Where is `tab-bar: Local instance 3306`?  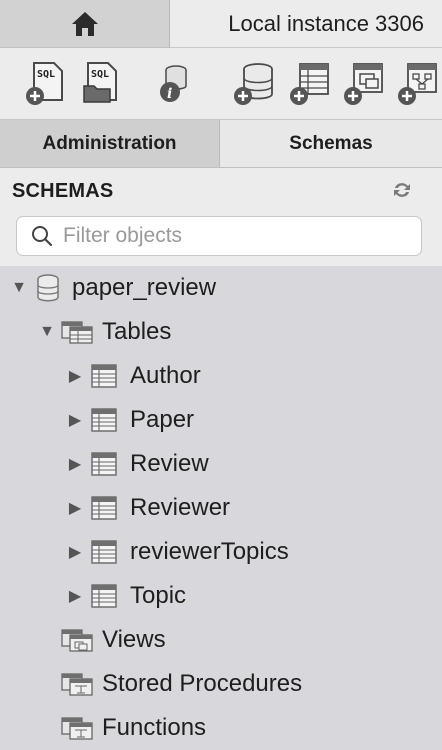 tab-bar: Local instance 3306 is located at coordinates (221, 24).